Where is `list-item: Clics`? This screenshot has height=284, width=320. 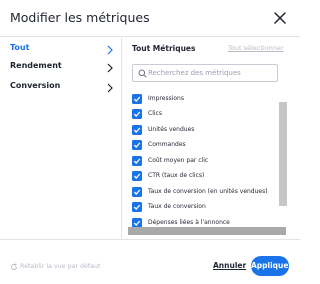
list-item: Clics is located at coordinates (206, 114).